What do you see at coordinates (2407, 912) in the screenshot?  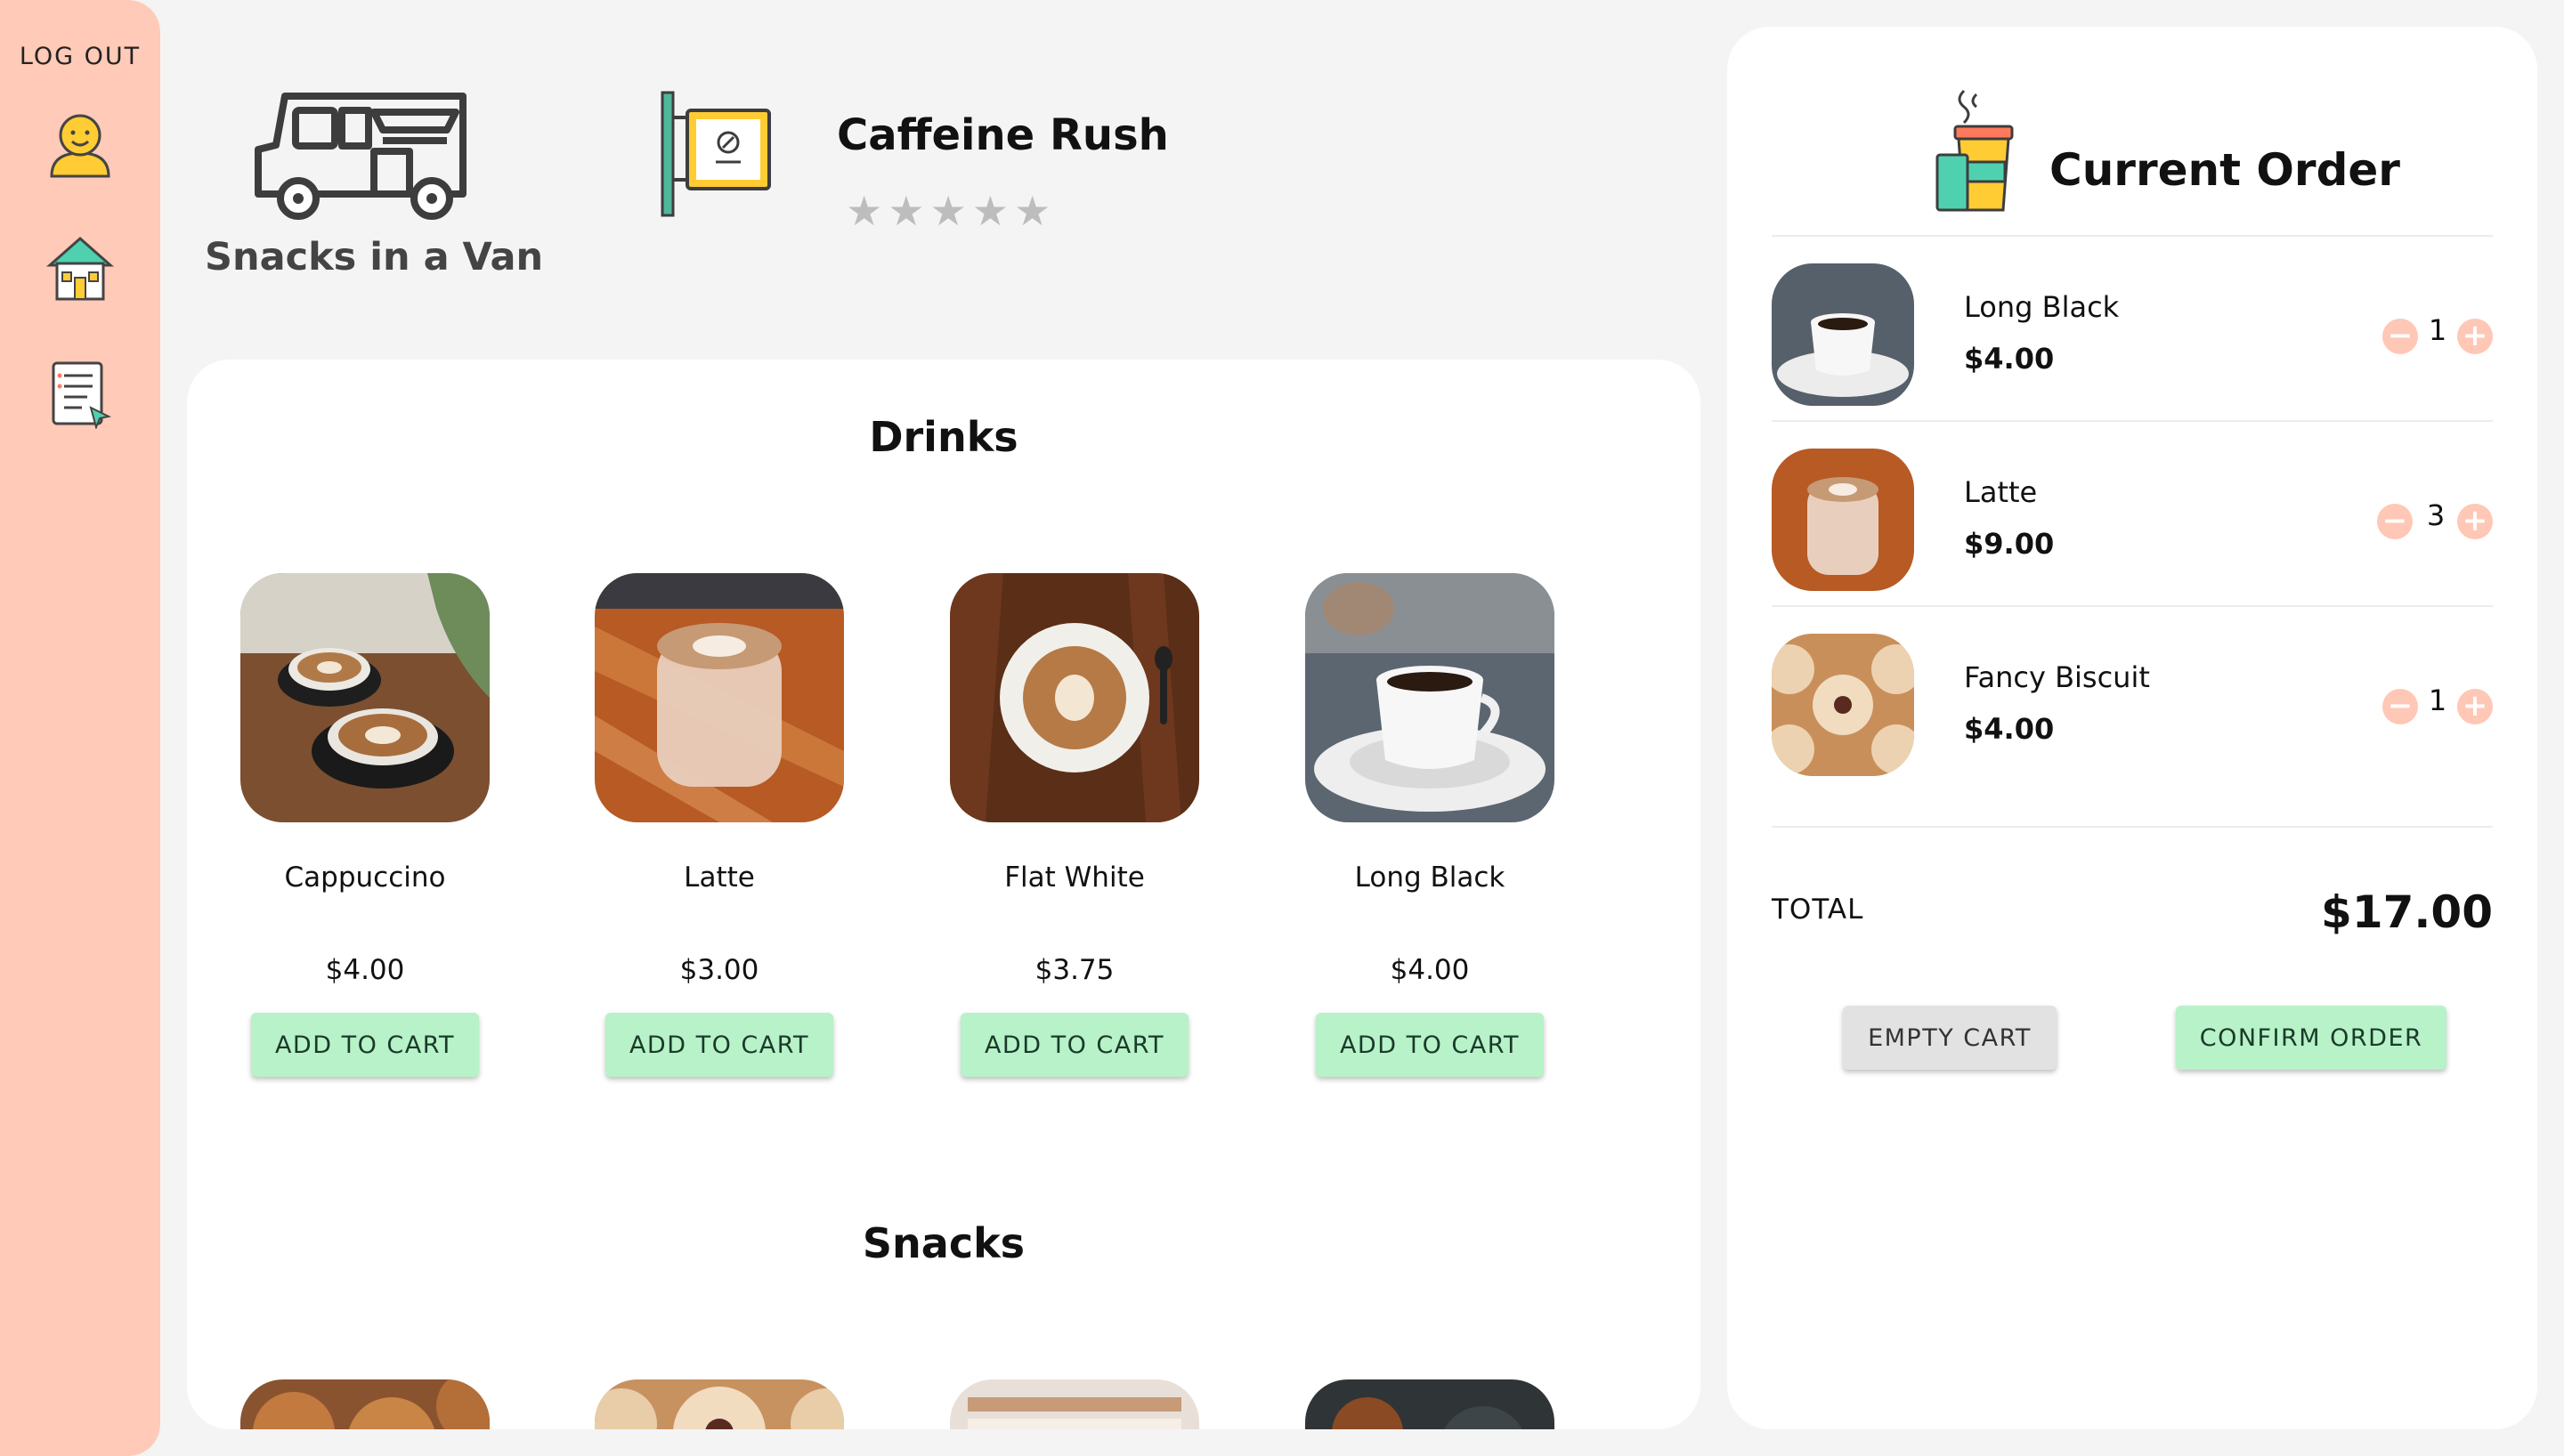 I see `total-value: $17.00` at bounding box center [2407, 912].